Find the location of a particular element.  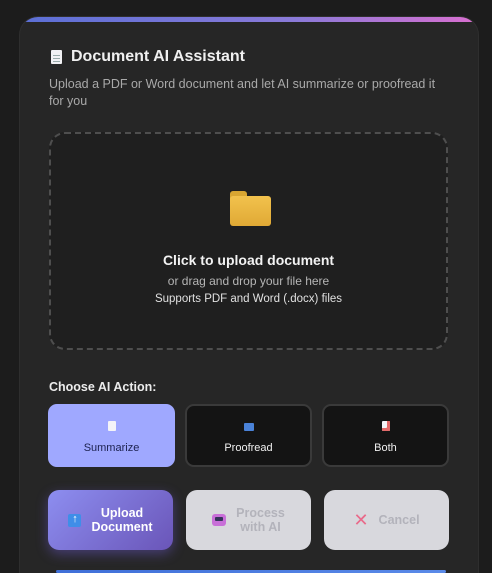

document-icon is located at coordinates (56, 57).